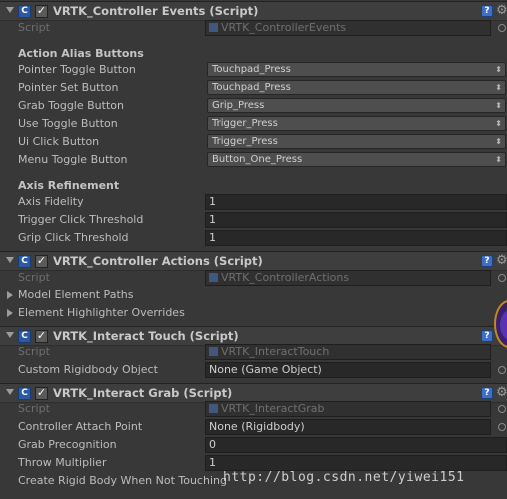 The width and height of the screenshot is (507, 499). What do you see at coordinates (80, 426) in the screenshot?
I see `field-label: Controller Attach Point` at bounding box center [80, 426].